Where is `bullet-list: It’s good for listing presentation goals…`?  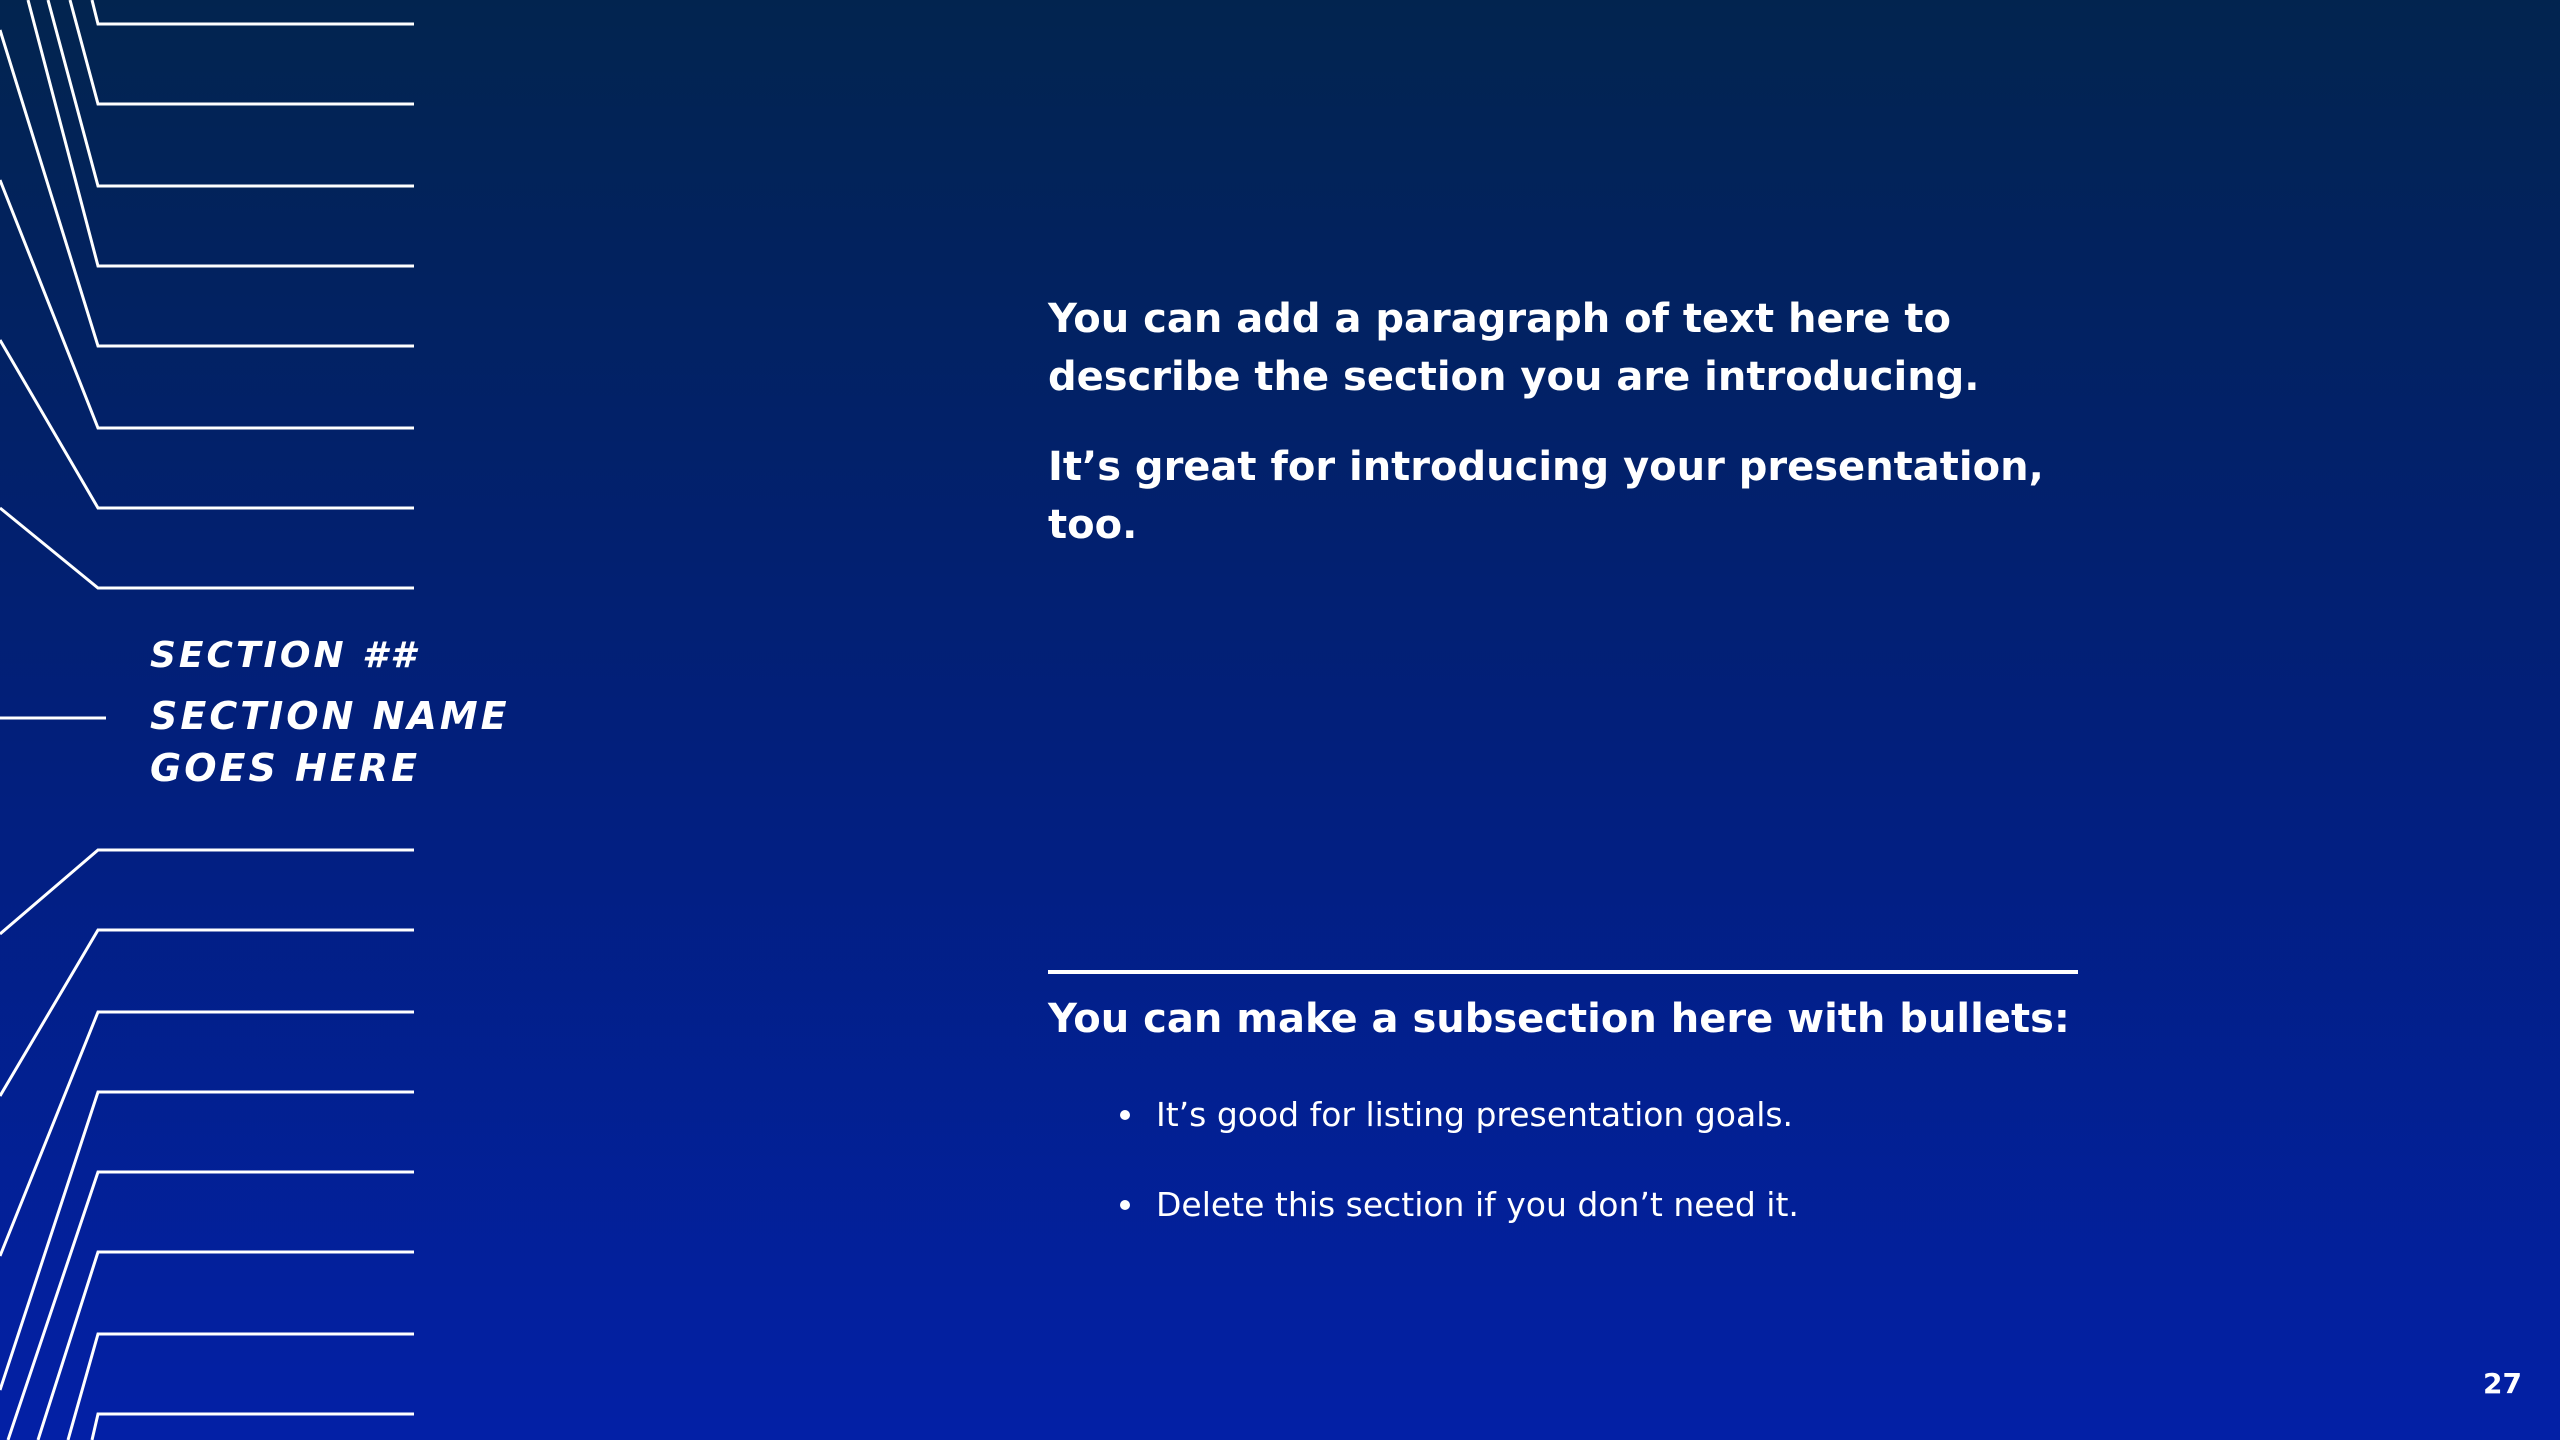
bullet-list: It’s good for listing presentation goals… is located at coordinates (1454, 1180).